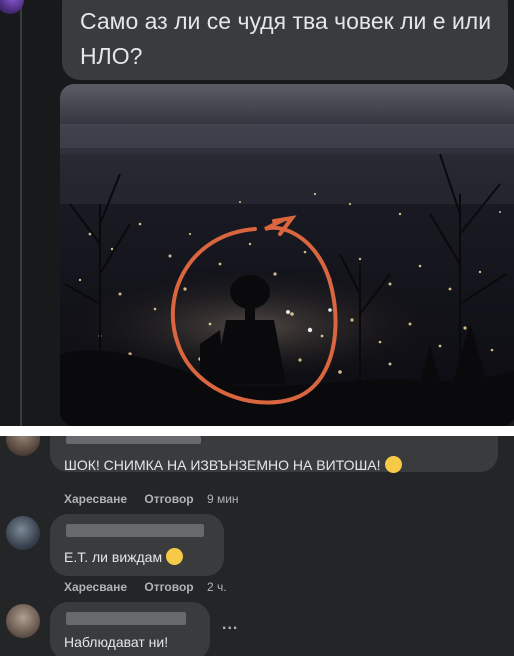  What do you see at coordinates (257, 431) in the screenshot?
I see `separator` at bounding box center [257, 431].